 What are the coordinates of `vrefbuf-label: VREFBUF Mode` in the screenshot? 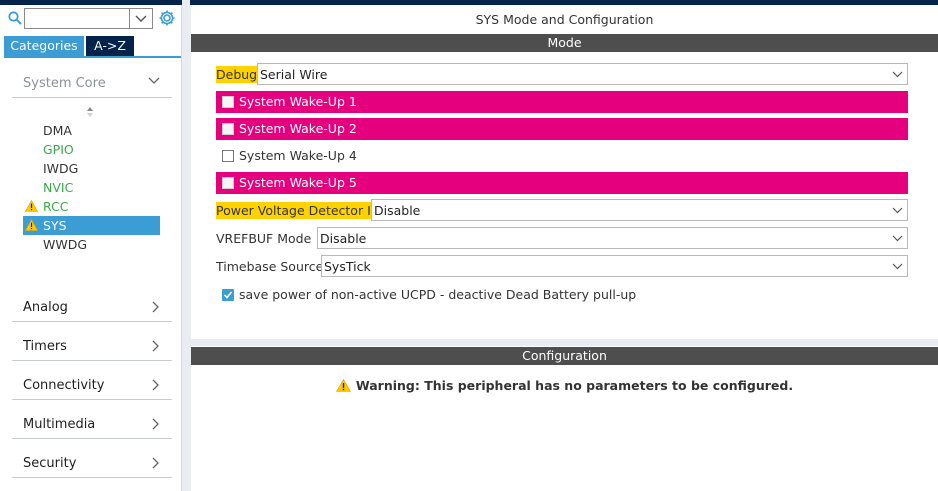 It's located at (264, 238).